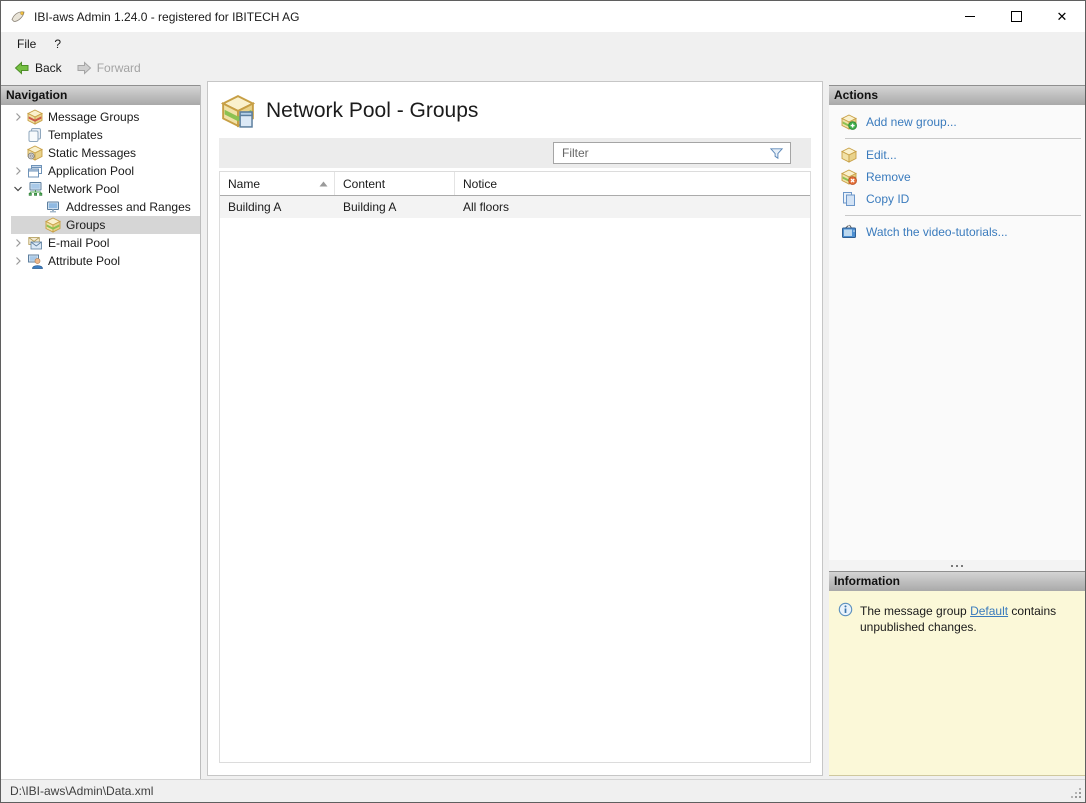  What do you see at coordinates (100, 117) in the screenshot?
I see `tree-item-message-groups: Message Groups` at bounding box center [100, 117].